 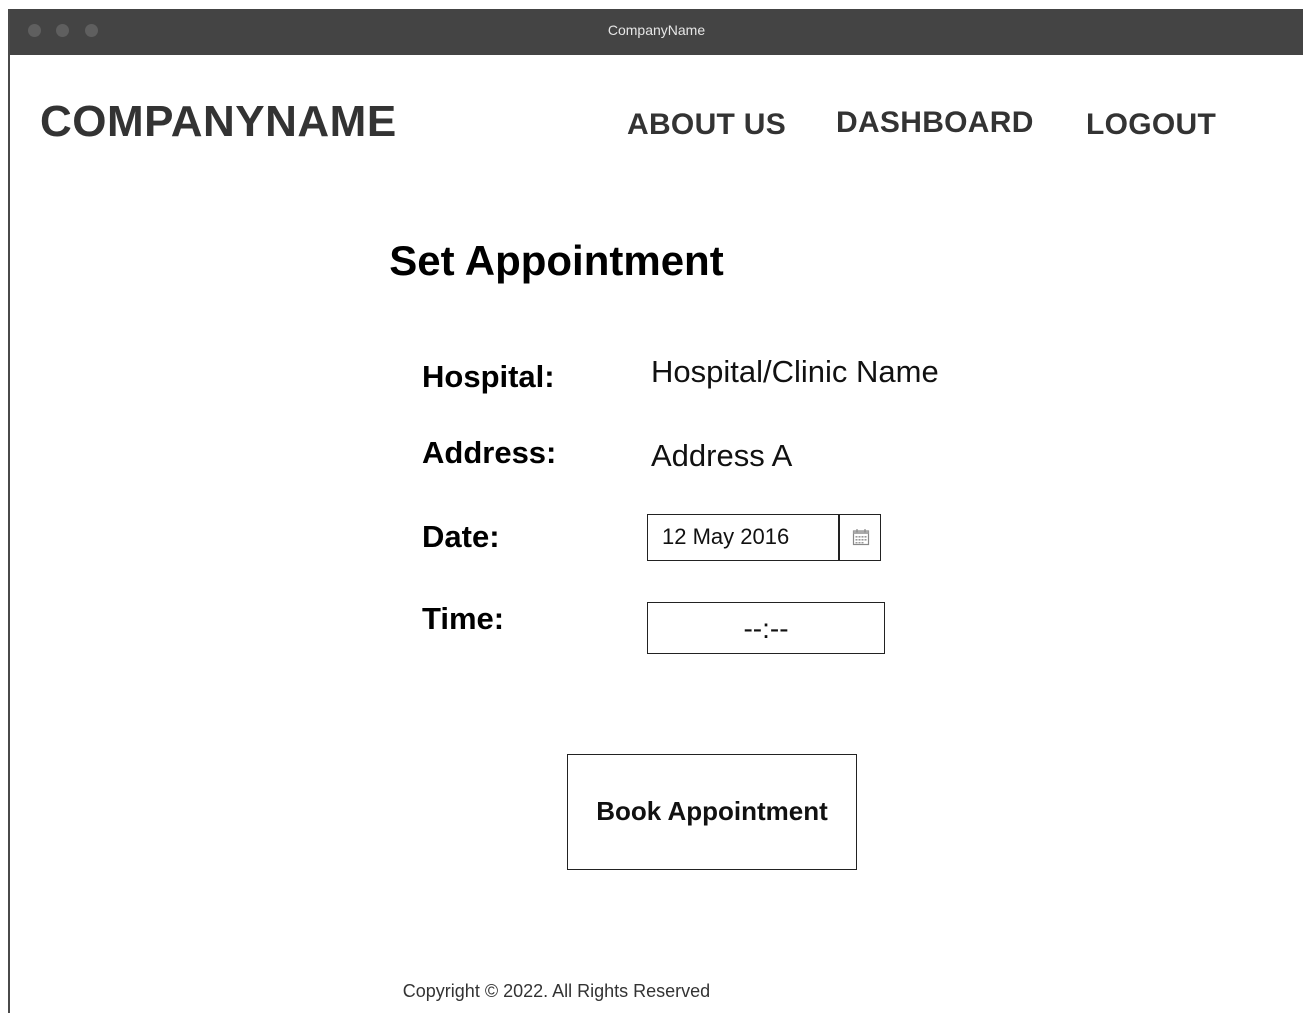 I want to click on brand-logo-text: COMPANYNAME, so click(x=218, y=122).